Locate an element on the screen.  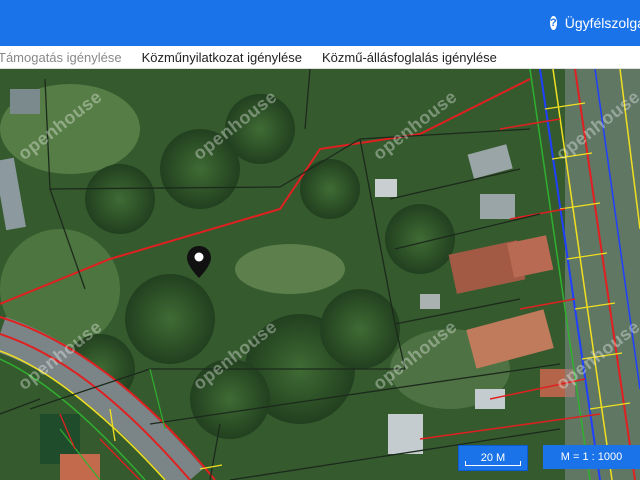
tab-utility-position: Közmű-állásfoglalás igénylése is located at coordinates (409, 57).